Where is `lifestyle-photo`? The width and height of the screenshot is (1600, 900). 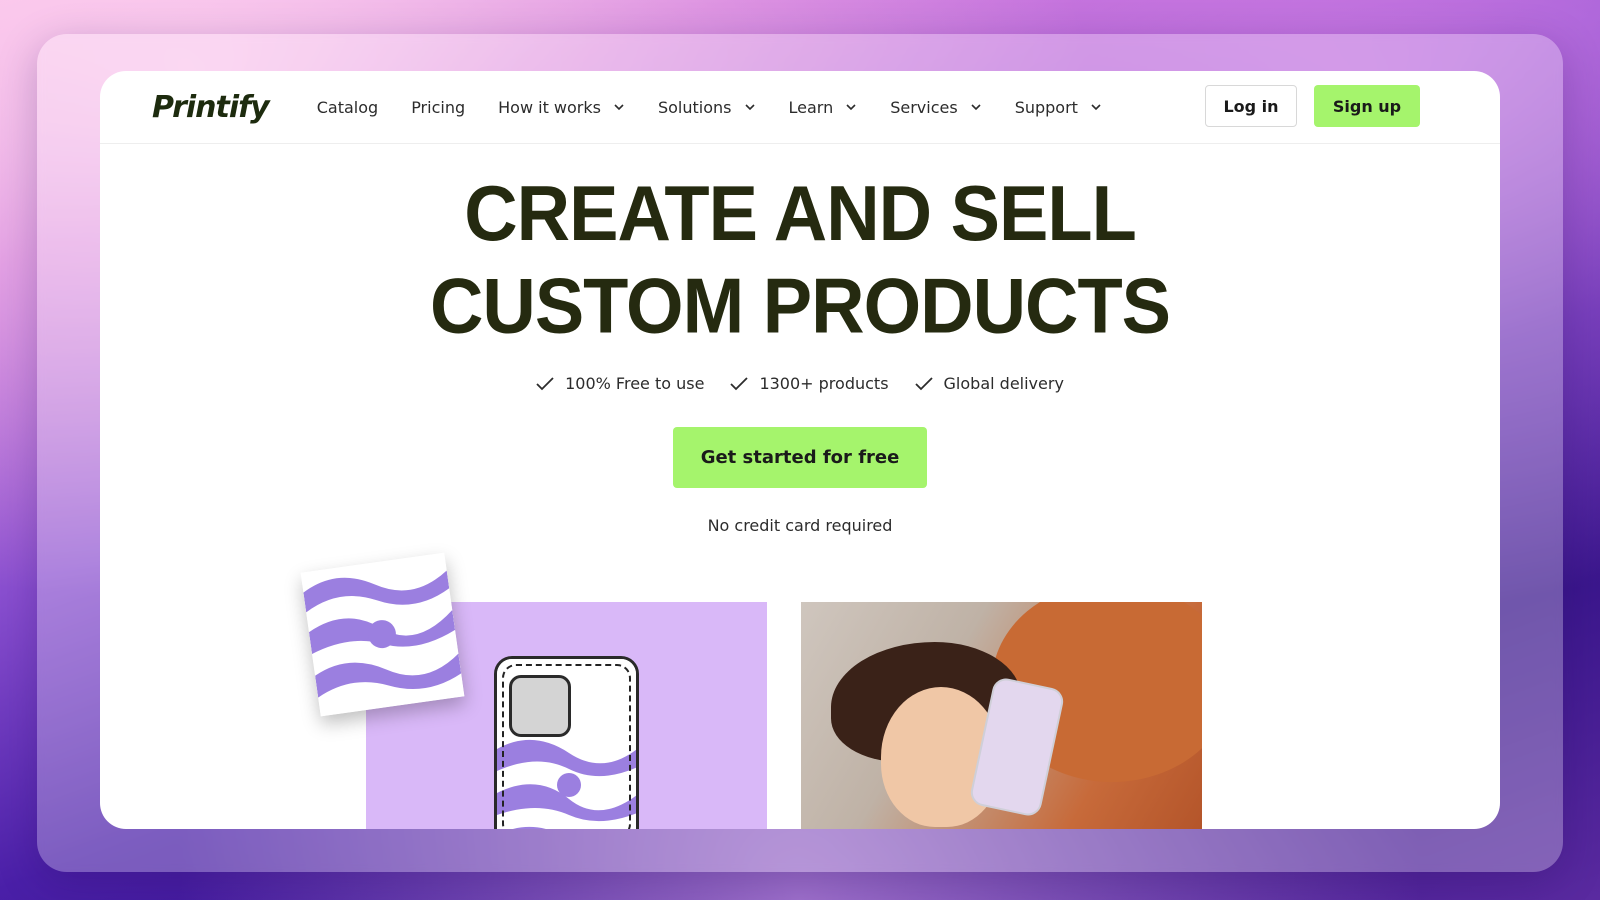 lifestyle-photo is located at coordinates (1001, 715).